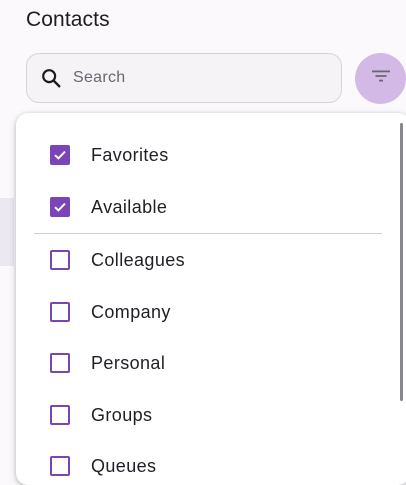  I want to click on filter-button, so click(380, 78).